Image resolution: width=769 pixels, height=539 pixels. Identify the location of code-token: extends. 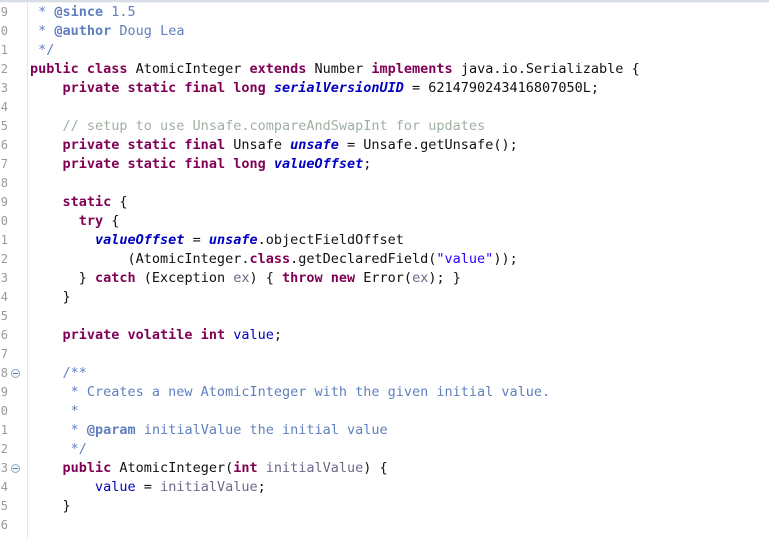
(282, 69).